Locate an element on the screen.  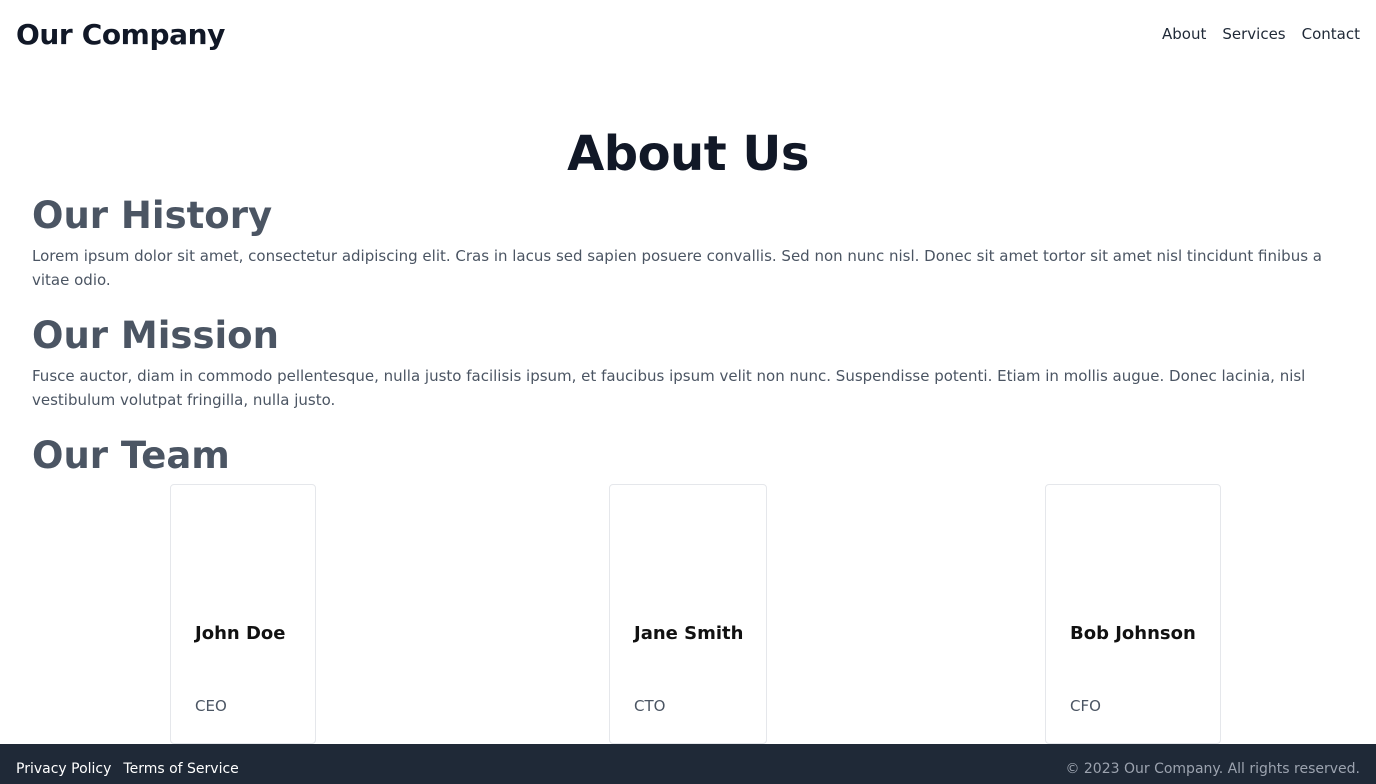
nav-link-services: Services is located at coordinates (1253, 34).